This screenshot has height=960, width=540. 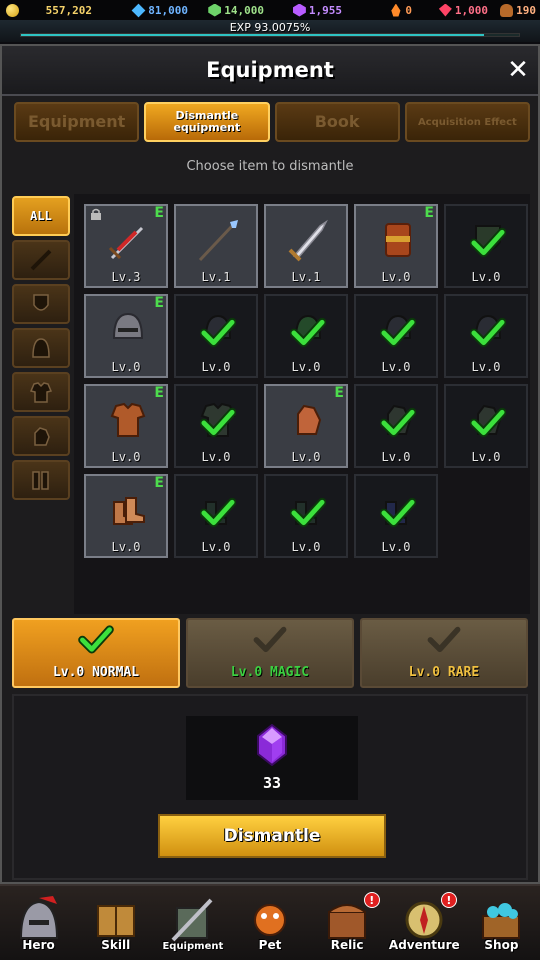 I want to click on nav-hero: Hero, so click(x=38, y=923).